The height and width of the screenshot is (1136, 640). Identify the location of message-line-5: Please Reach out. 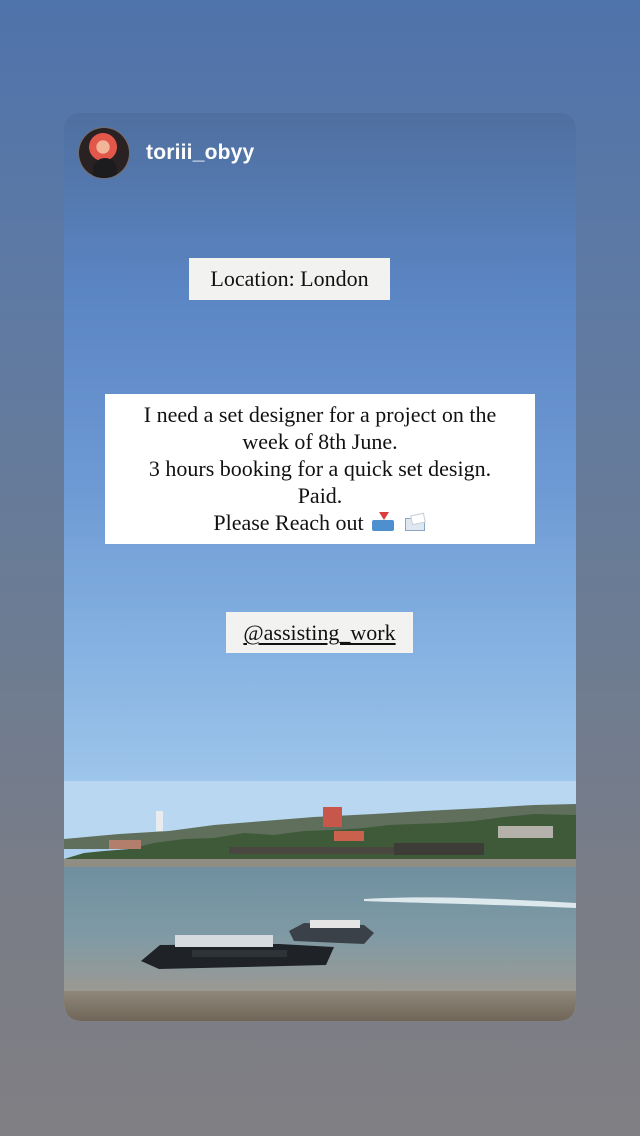
(288, 522).